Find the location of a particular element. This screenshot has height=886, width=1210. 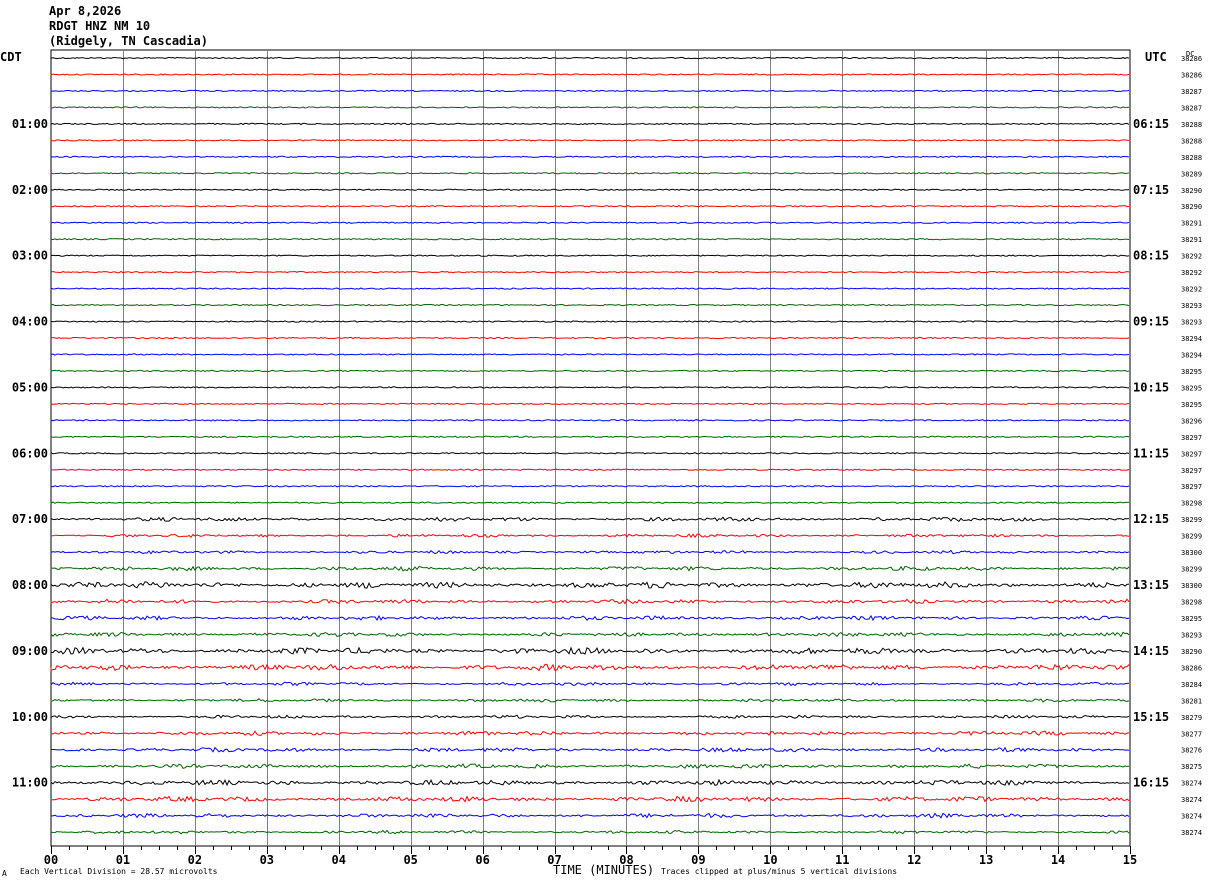

utc-time-label: 08:15 is located at coordinates (1151, 256).